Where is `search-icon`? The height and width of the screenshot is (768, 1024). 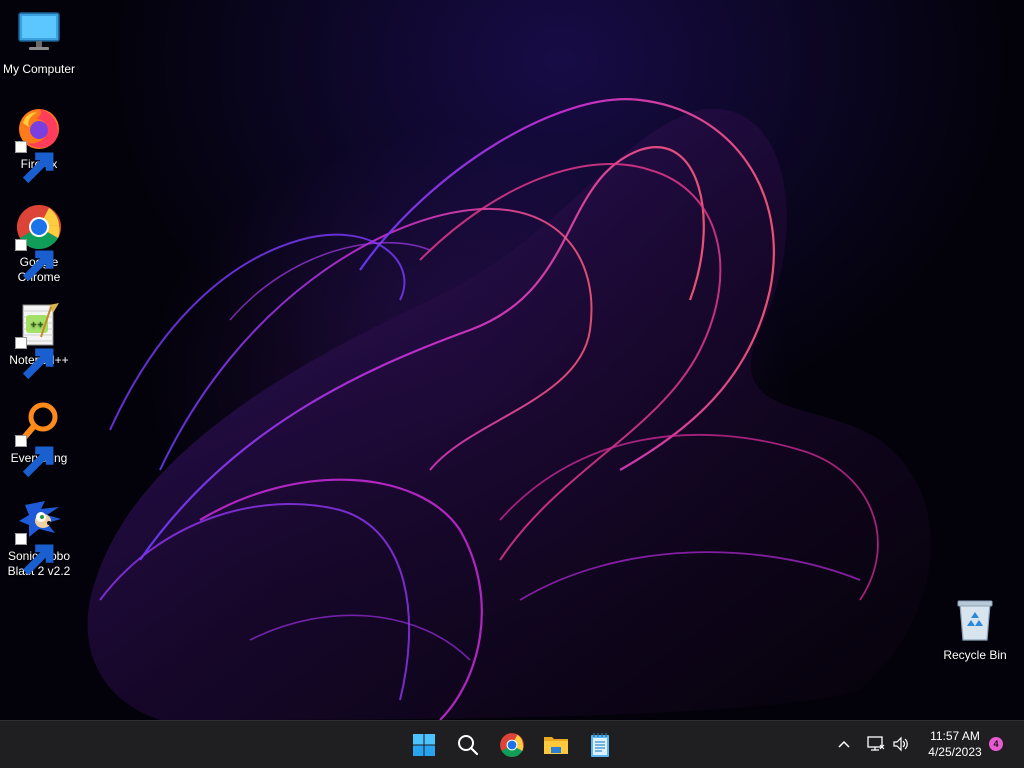 search-icon is located at coordinates (468, 745).